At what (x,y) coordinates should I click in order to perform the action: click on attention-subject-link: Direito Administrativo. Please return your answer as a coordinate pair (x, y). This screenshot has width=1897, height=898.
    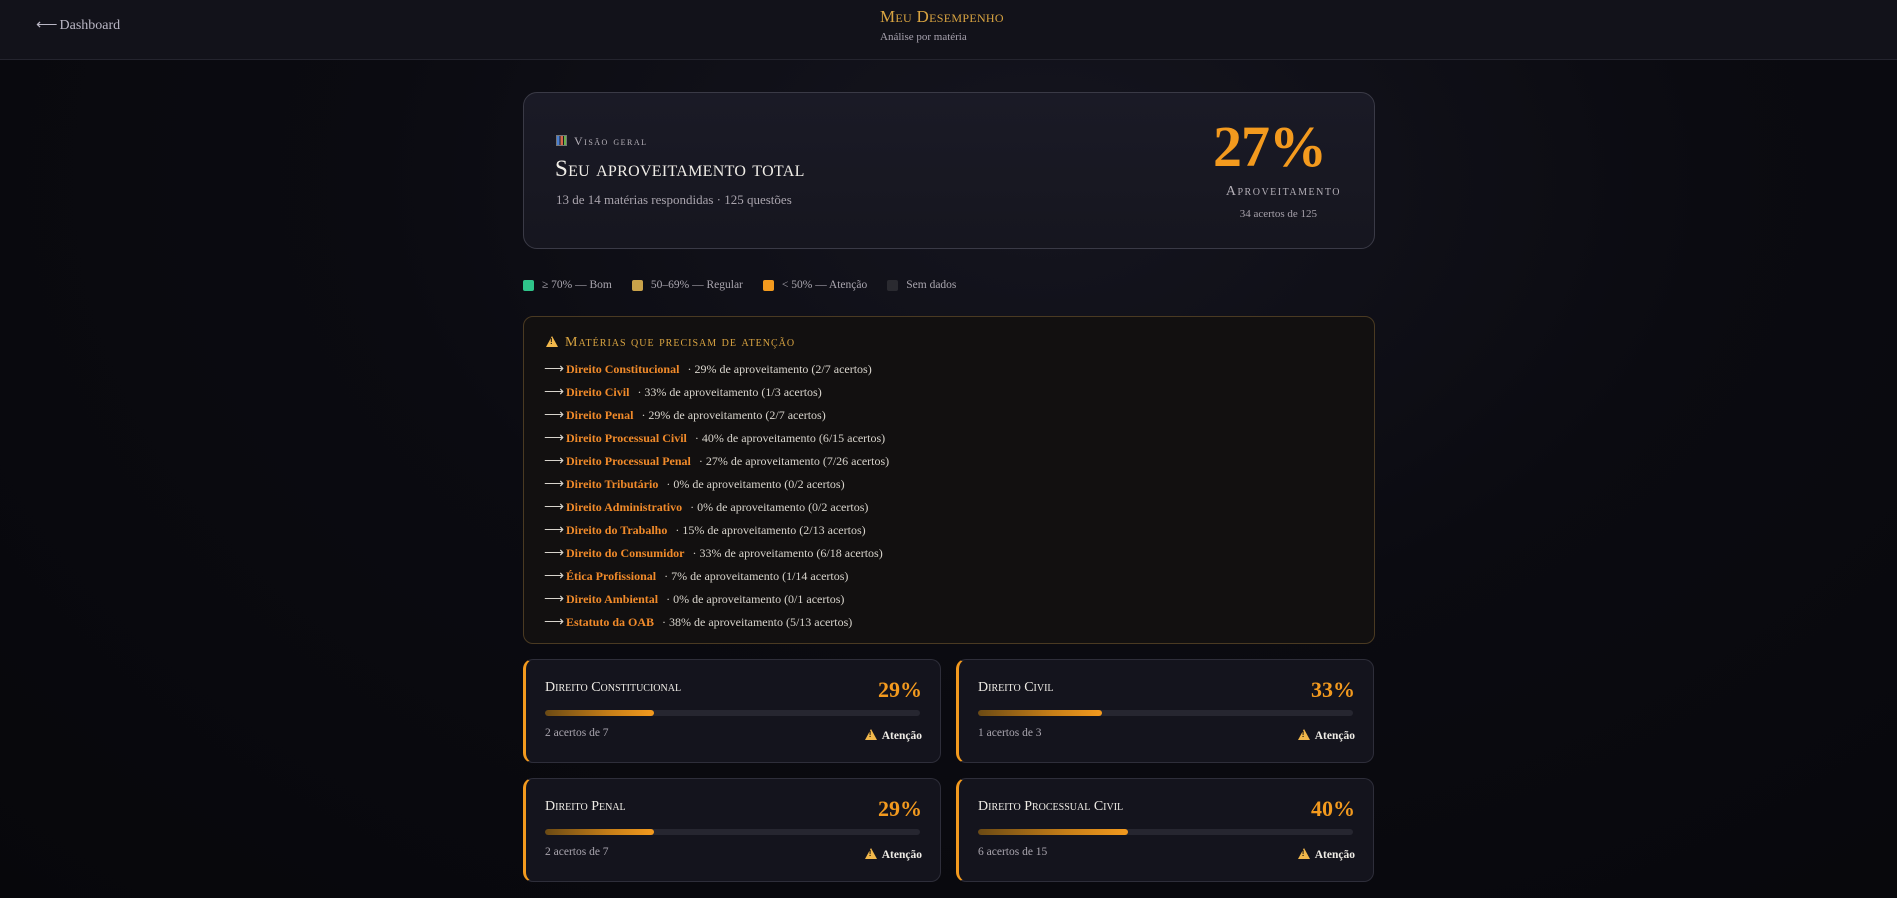
    Looking at the image, I should click on (624, 507).